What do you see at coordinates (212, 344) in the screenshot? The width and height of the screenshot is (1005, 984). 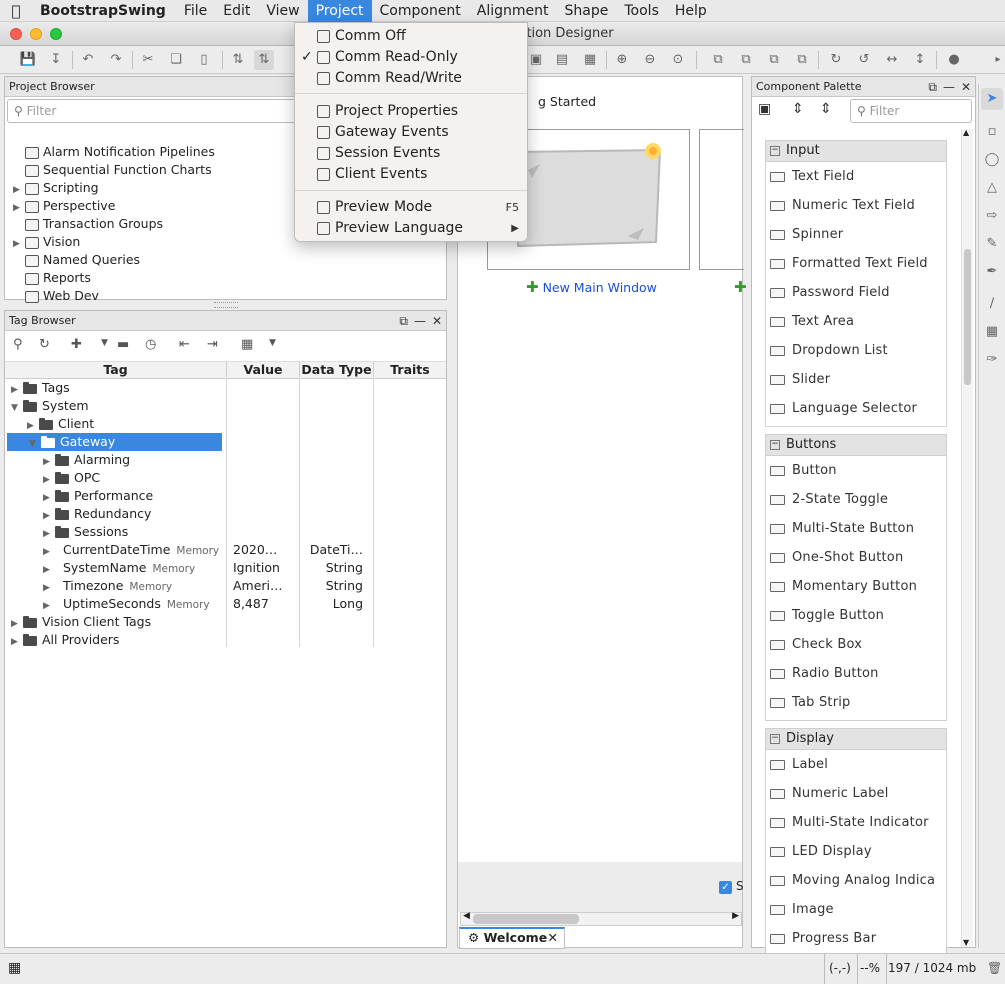 I see `export-out-icon: ⇥` at bounding box center [212, 344].